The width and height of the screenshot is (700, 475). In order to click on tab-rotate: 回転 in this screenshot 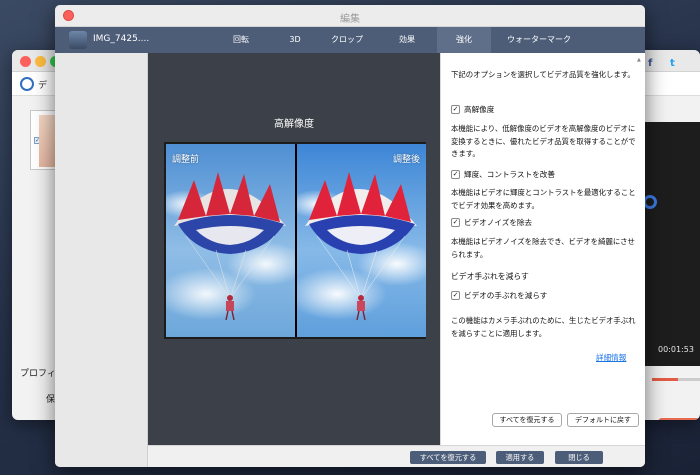, I will do `click(241, 40)`.